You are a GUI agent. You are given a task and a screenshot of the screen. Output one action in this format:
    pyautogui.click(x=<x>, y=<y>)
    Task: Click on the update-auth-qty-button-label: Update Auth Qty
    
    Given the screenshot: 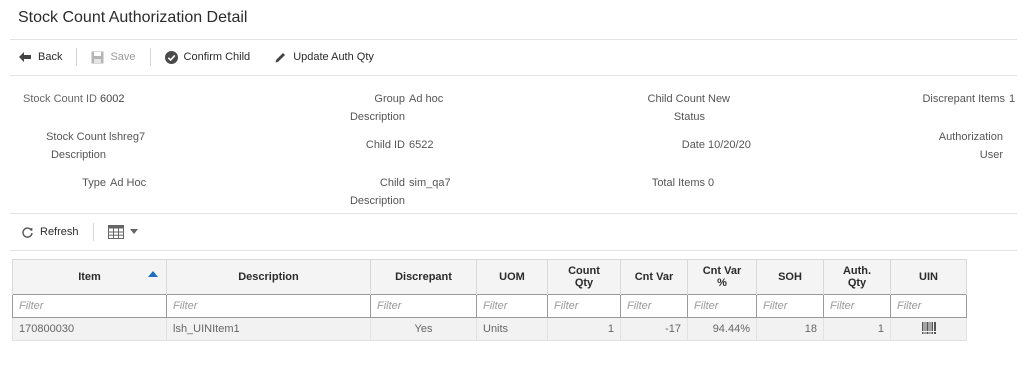 What is the action you would take?
    pyautogui.click(x=333, y=57)
    